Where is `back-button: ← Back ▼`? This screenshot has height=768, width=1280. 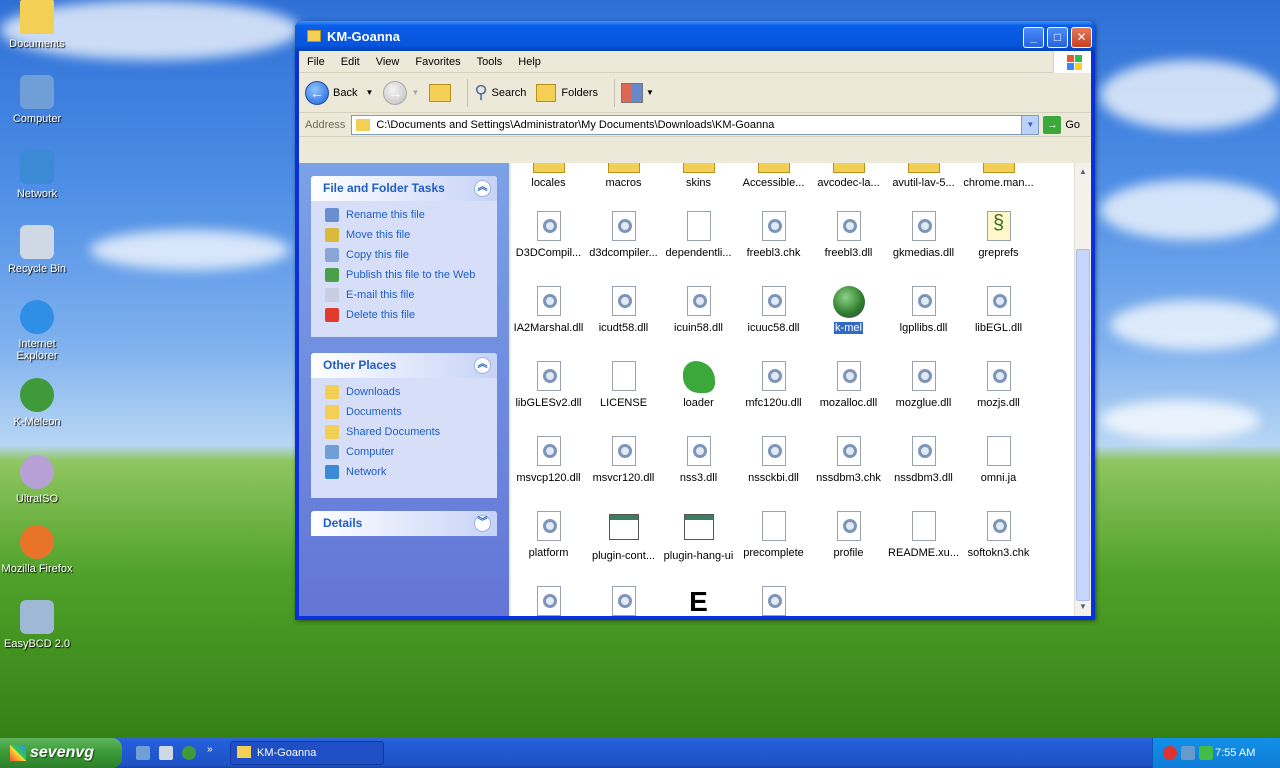
back-button: ← Back ▼ is located at coordinates (339, 92).